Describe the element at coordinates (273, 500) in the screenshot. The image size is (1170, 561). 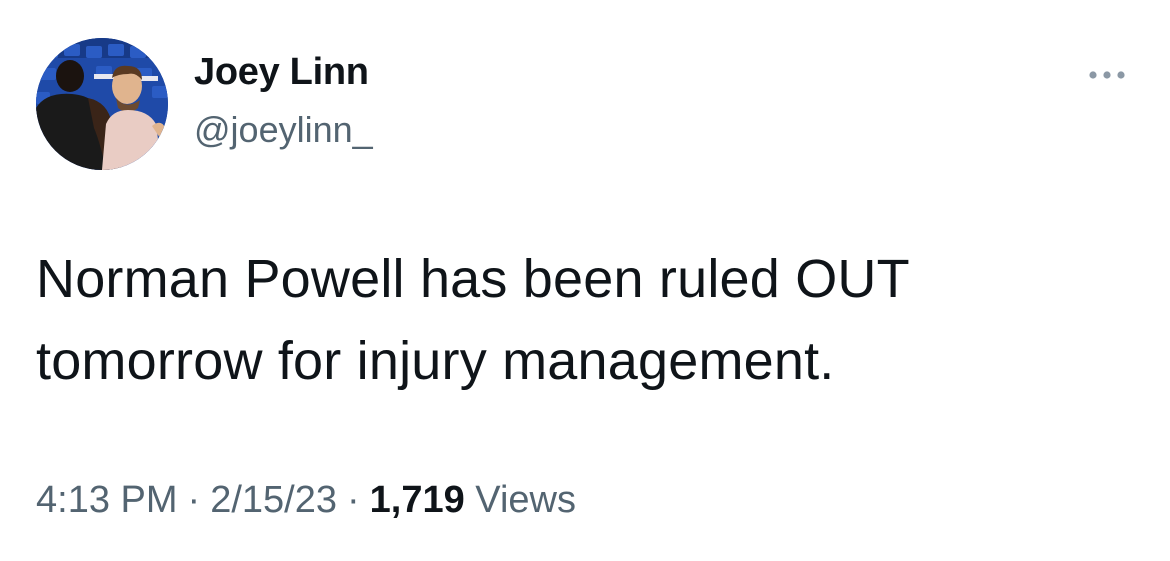
I see `tweet-date: 2/15/23` at that location.